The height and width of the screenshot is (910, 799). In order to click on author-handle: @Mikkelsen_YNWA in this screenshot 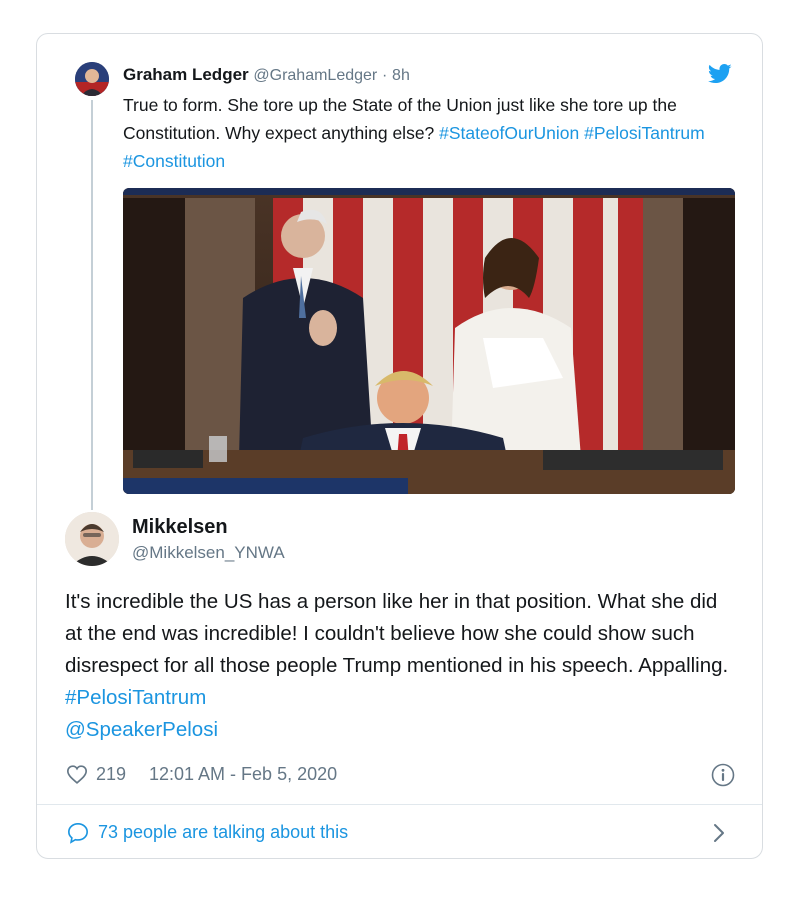, I will do `click(208, 553)`.